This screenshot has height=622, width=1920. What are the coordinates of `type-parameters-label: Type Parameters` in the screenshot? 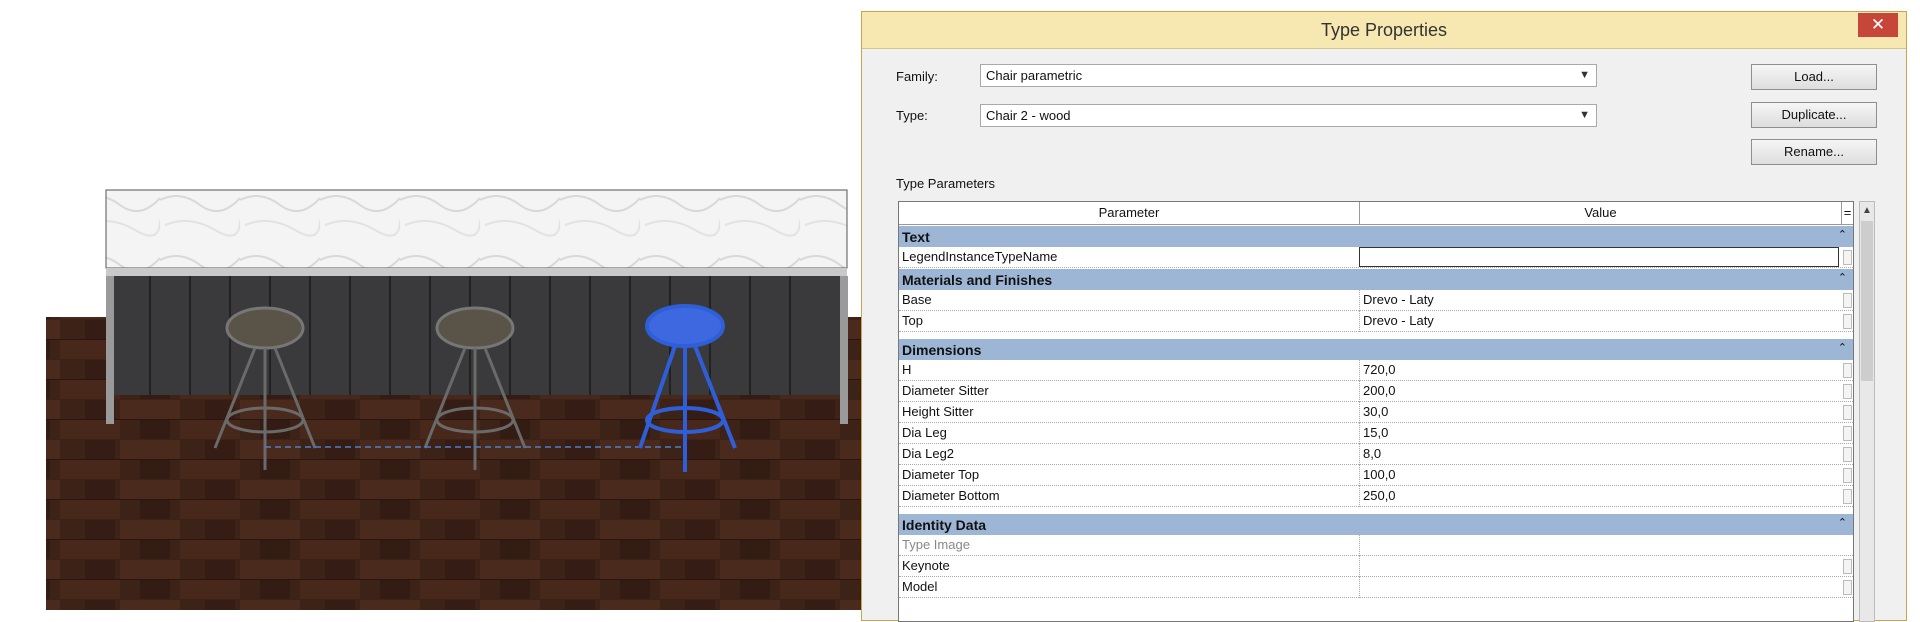 It's located at (945, 183).